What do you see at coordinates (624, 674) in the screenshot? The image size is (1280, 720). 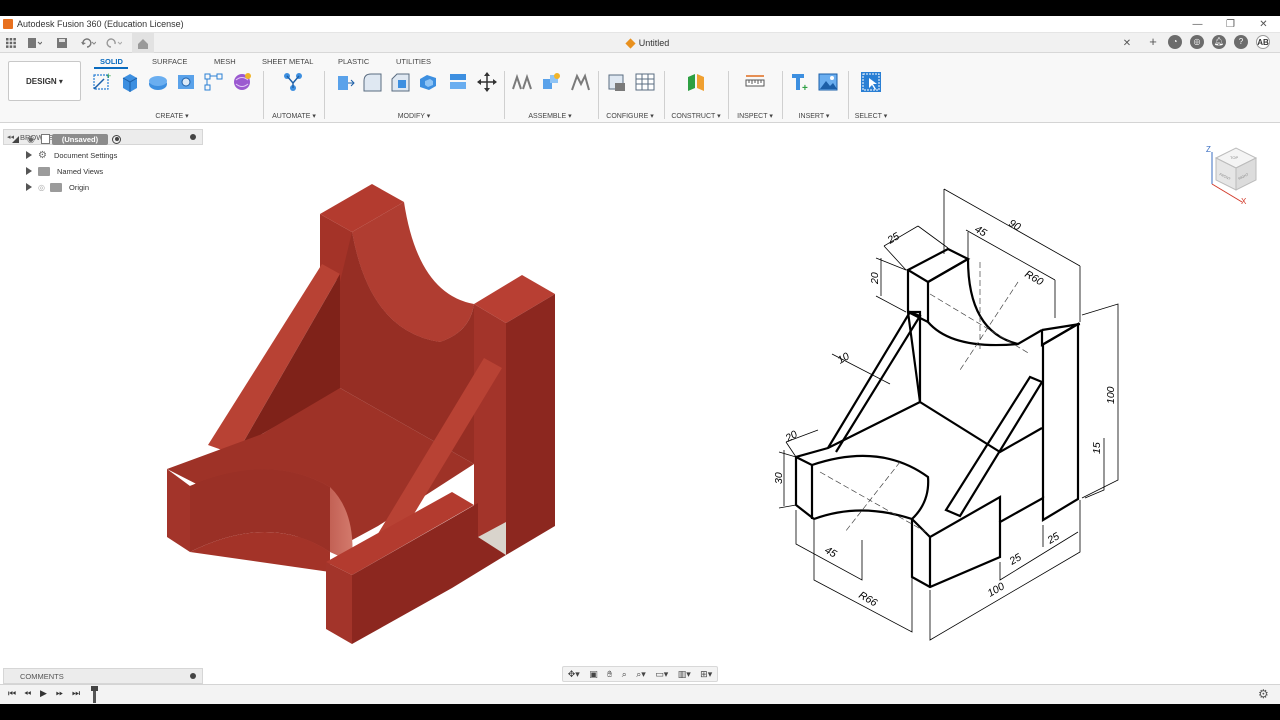 I see `zoom-window-icon: ⌕` at bounding box center [624, 674].